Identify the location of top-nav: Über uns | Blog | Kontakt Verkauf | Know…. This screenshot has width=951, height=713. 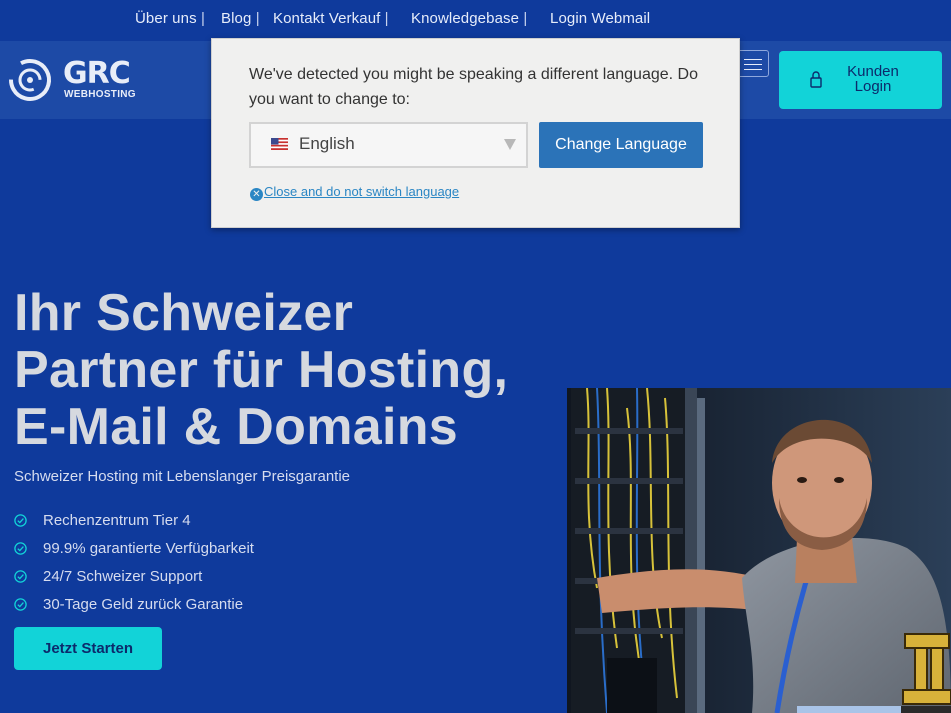
(475, 20).